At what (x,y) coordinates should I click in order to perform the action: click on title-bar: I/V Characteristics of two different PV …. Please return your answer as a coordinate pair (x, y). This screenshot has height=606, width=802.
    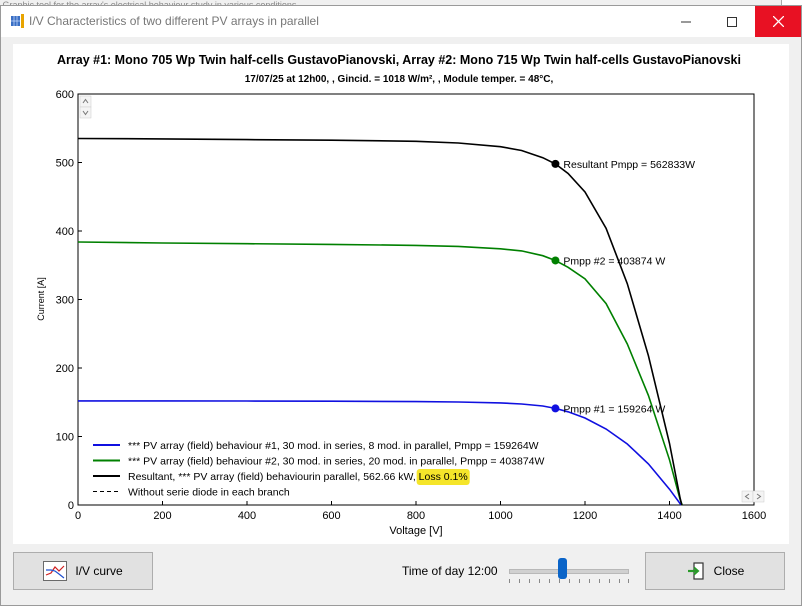
    Looking at the image, I should click on (401, 21).